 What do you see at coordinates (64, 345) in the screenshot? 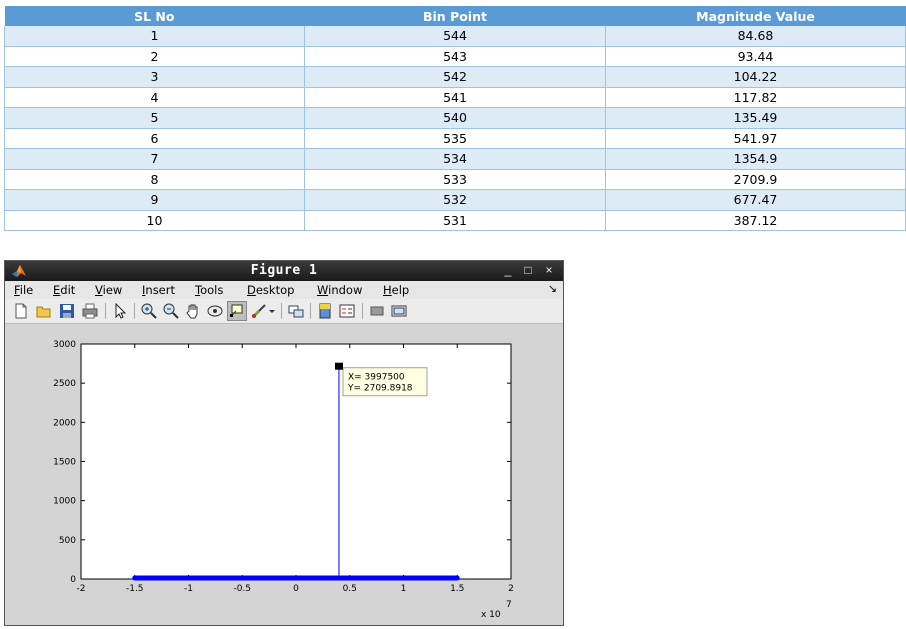
I see `y-tick-label: 3000` at bounding box center [64, 345].